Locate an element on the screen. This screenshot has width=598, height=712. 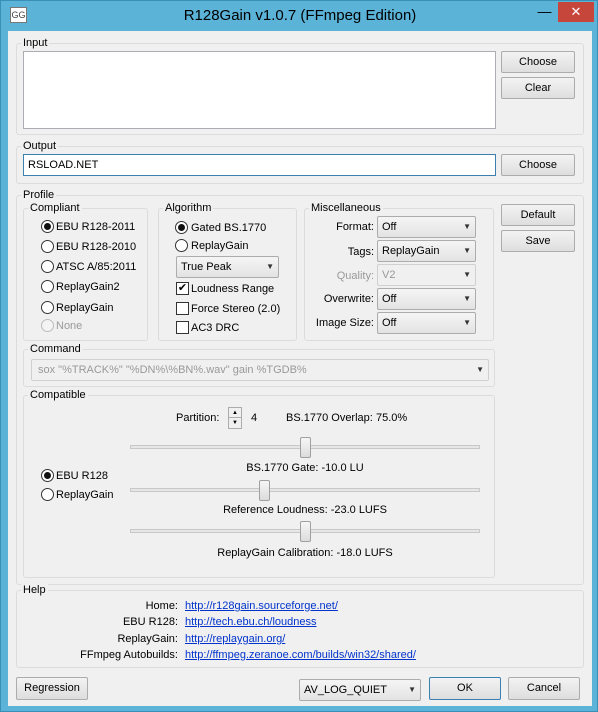
peak-select: True Peak ▼ is located at coordinates (227, 267).